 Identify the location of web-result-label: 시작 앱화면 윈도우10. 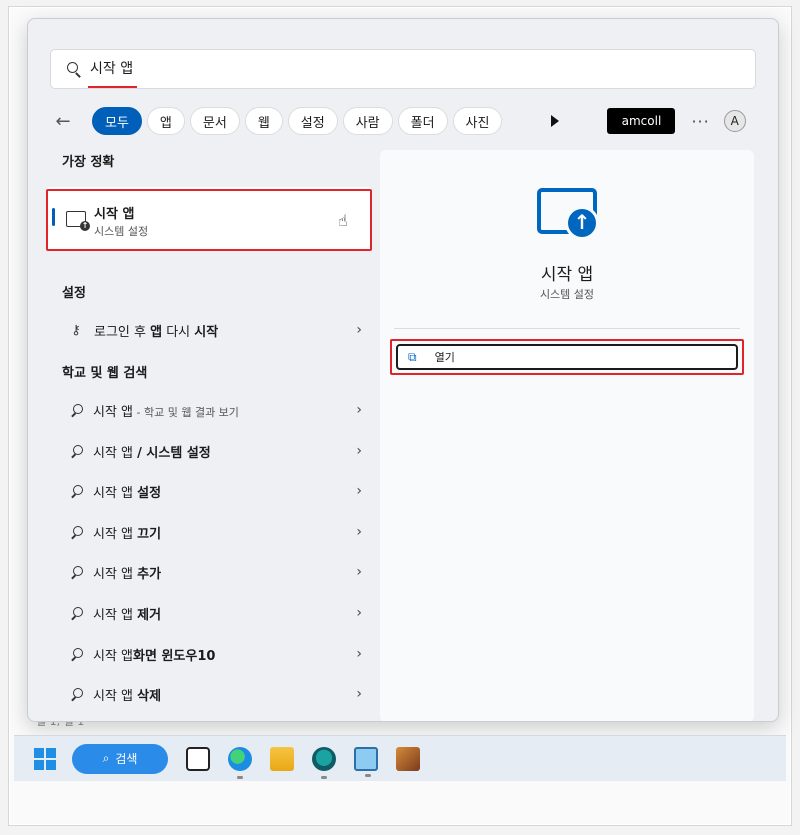
(154, 656).